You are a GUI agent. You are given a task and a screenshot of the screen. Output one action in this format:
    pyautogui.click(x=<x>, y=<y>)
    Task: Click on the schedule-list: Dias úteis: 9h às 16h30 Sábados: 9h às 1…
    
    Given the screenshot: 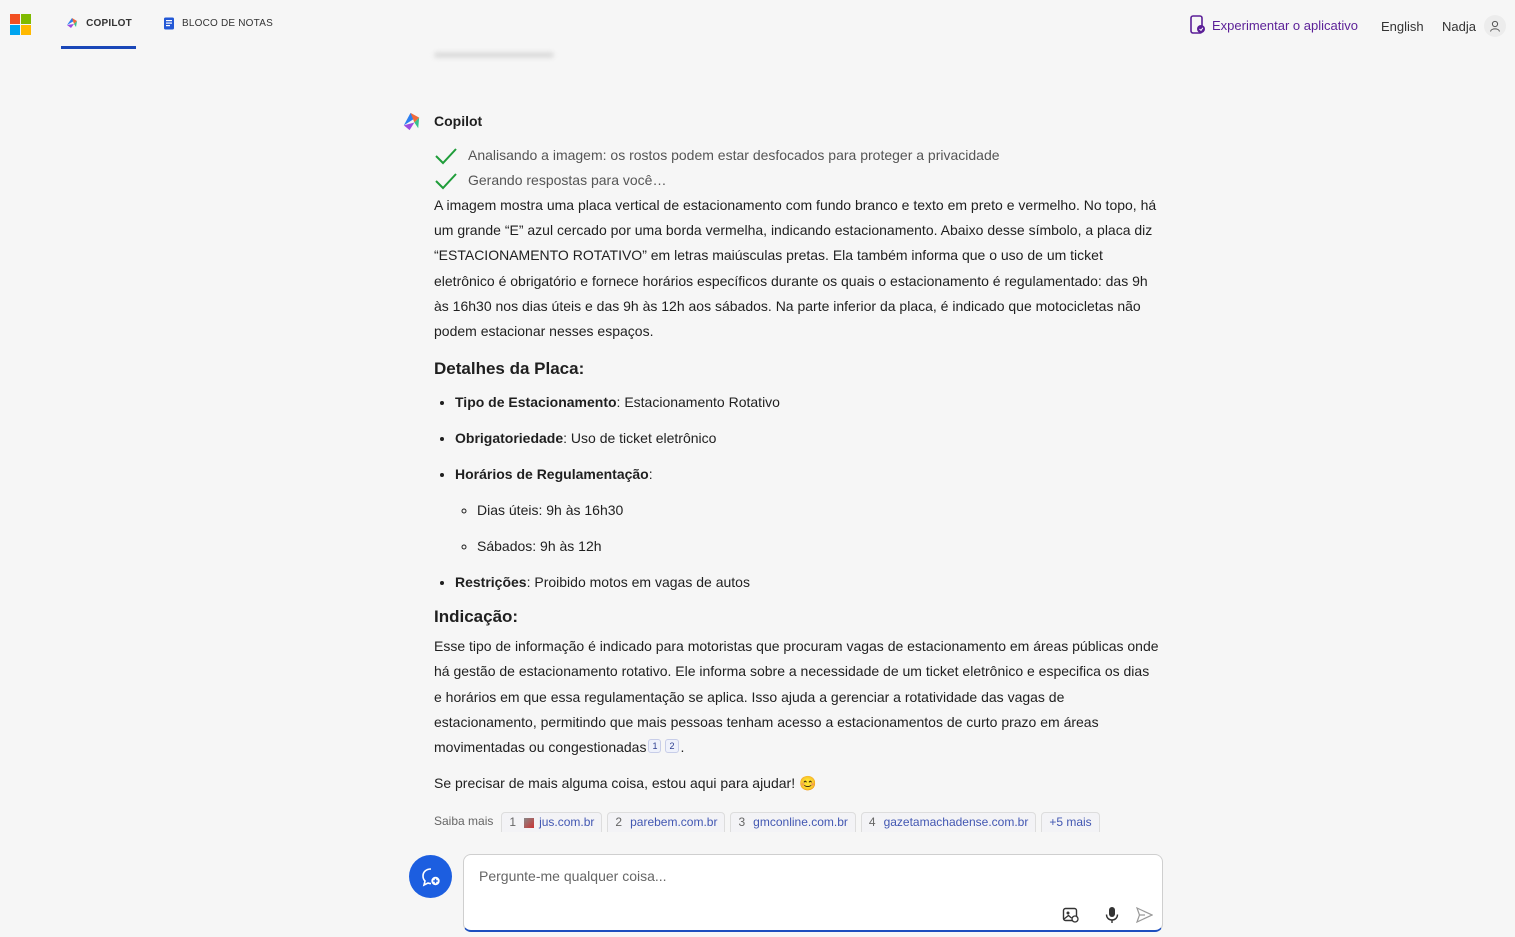 What is the action you would take?
    pyautogui.click(x=807, y=528)
    